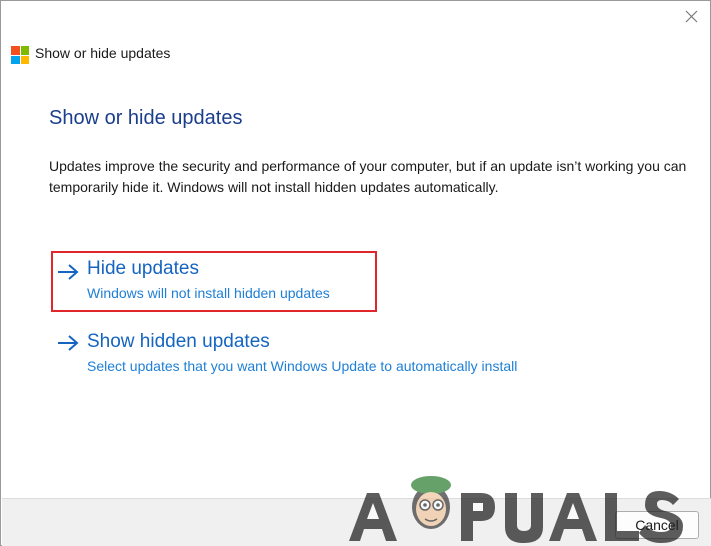 This screenshot has height=546, width=711. I want to click on close-button, so click(691, 16).